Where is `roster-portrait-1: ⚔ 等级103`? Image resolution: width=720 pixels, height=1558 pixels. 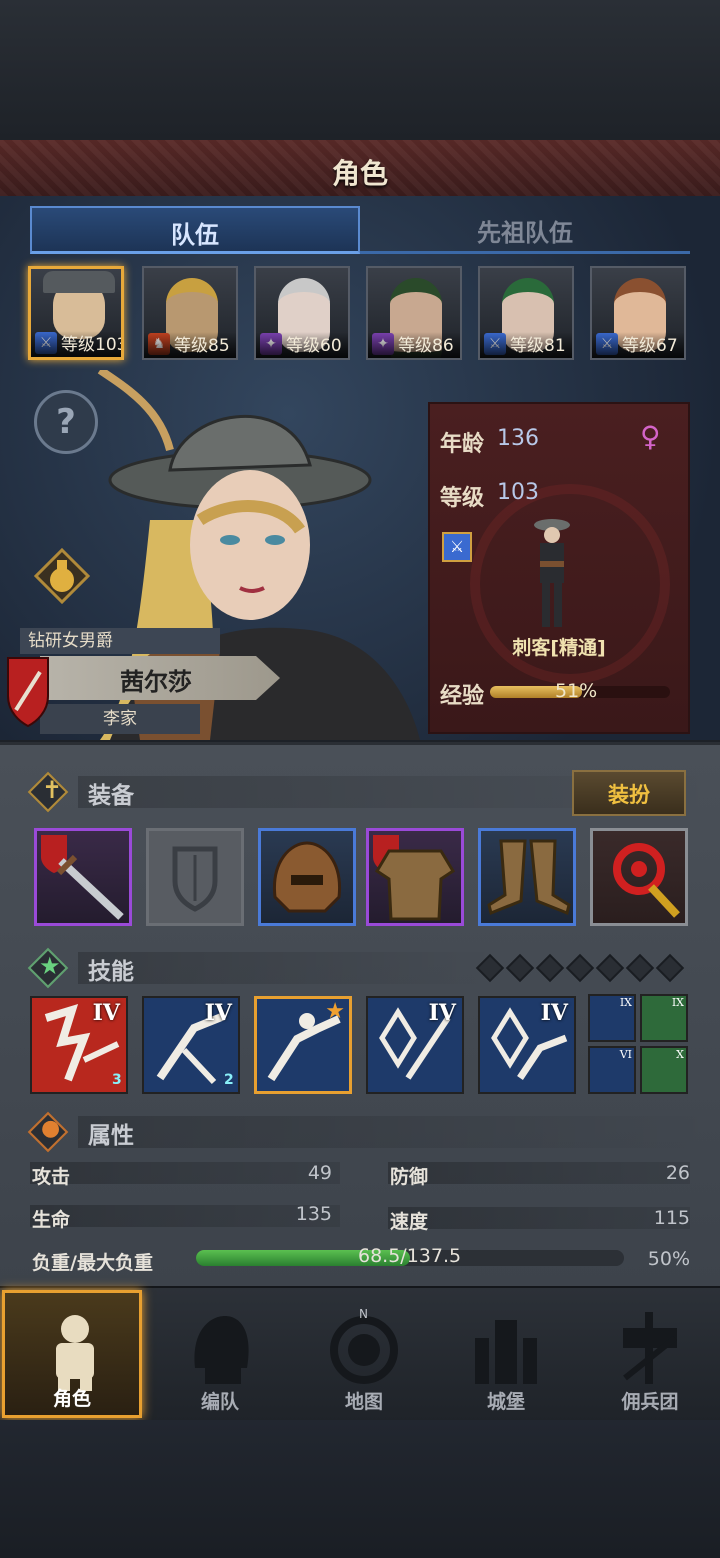 roster-portrait-1: ⚔ 等级103 is located at coordinates (76, 313).